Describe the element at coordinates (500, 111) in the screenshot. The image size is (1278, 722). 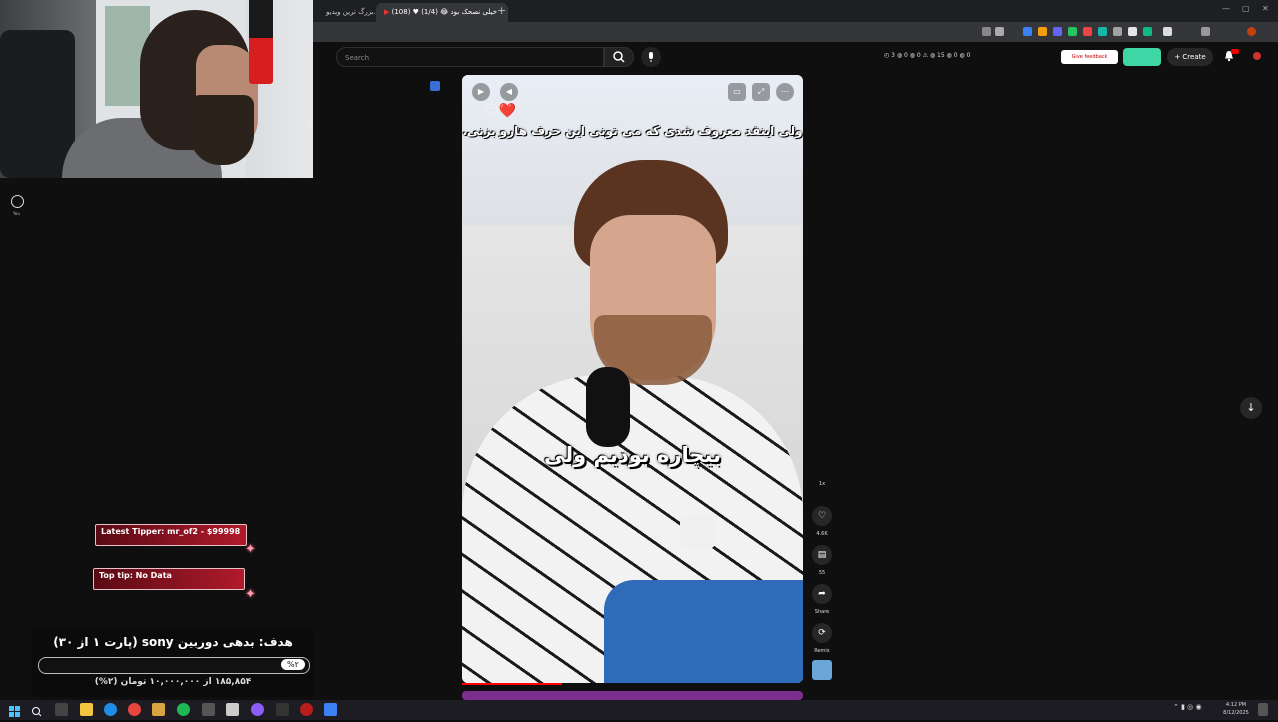
I see `caption-emoji: 😕❤️` at that location.